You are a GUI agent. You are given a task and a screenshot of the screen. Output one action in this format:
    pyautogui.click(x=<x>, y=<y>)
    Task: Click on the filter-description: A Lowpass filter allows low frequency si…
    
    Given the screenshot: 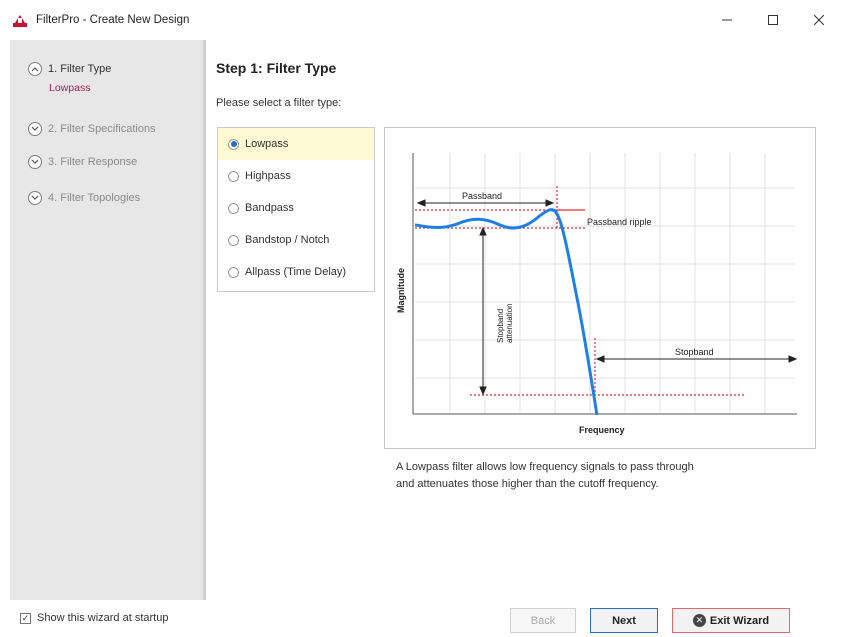 What is the action you would take?
    pyautogui.click(x=596, y=476)
    